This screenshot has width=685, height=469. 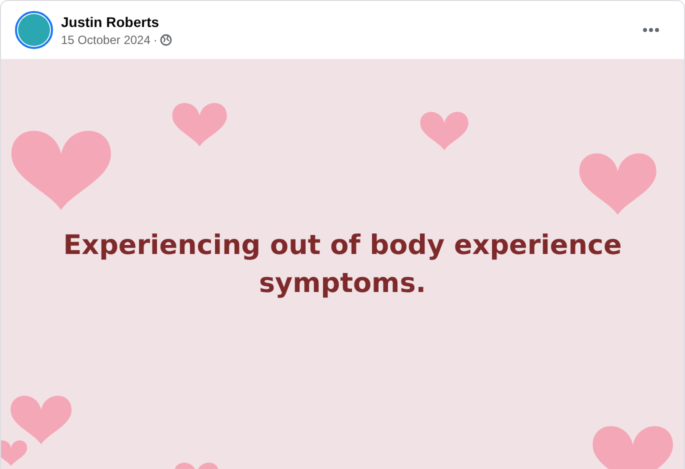 What do you see at coordinates (166, 40) in the screenshot?
I see `globe-icon` at bounding box center [166, 40].